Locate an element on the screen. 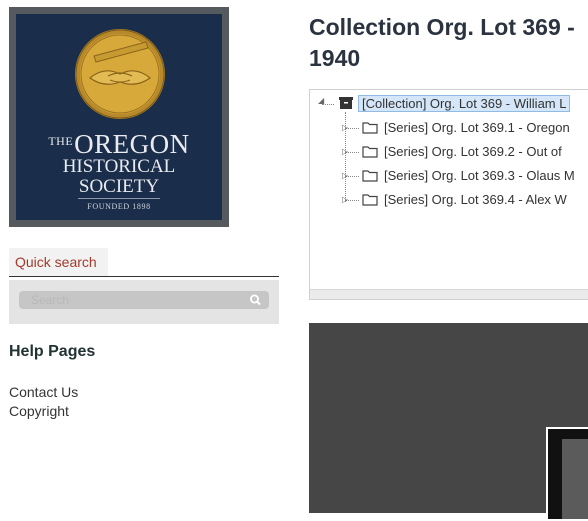  tree-item-label: [Series] Org. Lot 369.4 - Alex W is located at coordinates (475, 199).